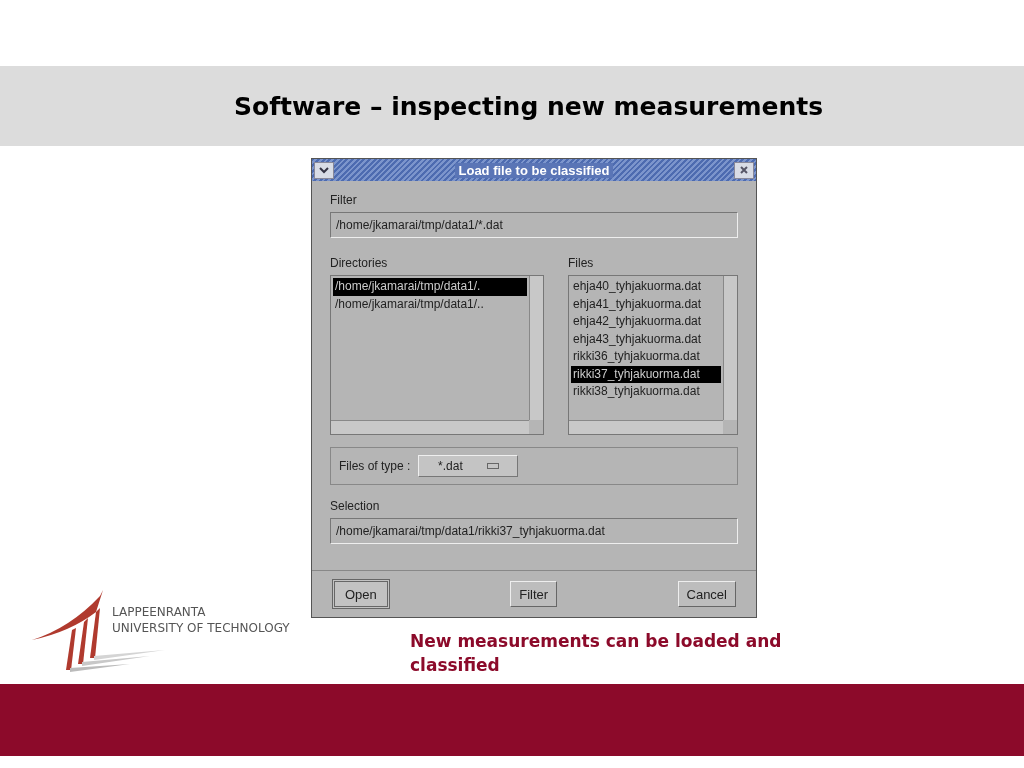 Image resolution: width=1024 pixels, height=768 pixels. I want to click on files-label: Files, so click(581, 263).